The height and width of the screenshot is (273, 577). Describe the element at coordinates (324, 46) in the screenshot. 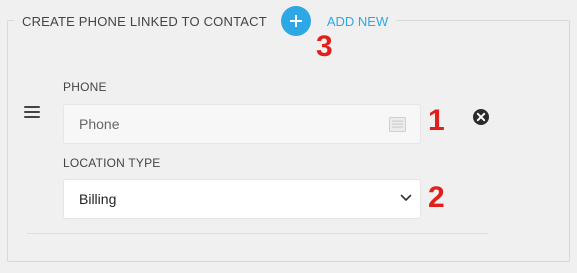

I see `annotation-3: 3` at that location.